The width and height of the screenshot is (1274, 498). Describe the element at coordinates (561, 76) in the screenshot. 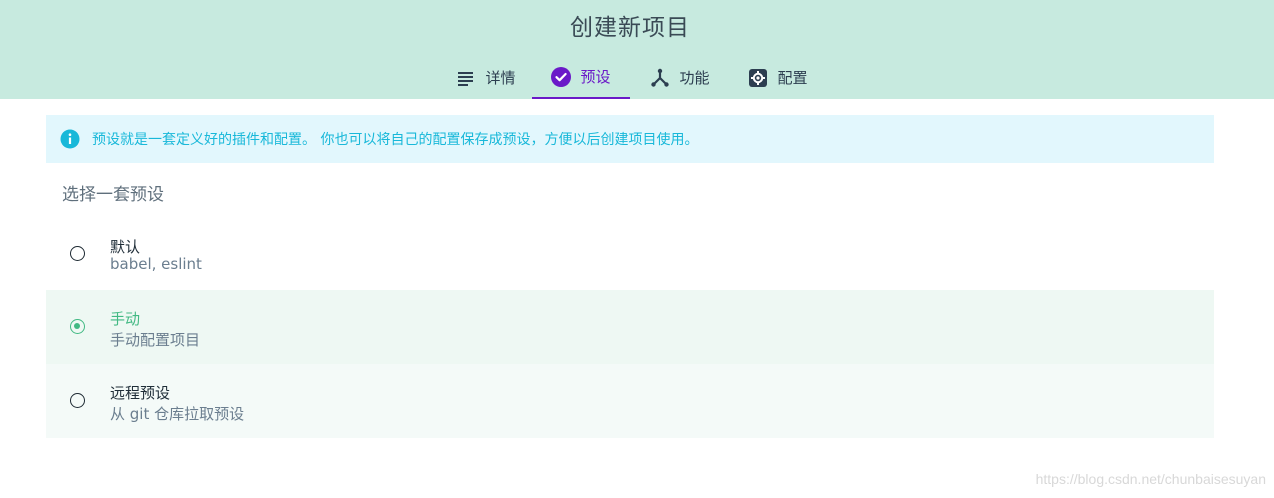

I see `check-circle-icon` at that location.